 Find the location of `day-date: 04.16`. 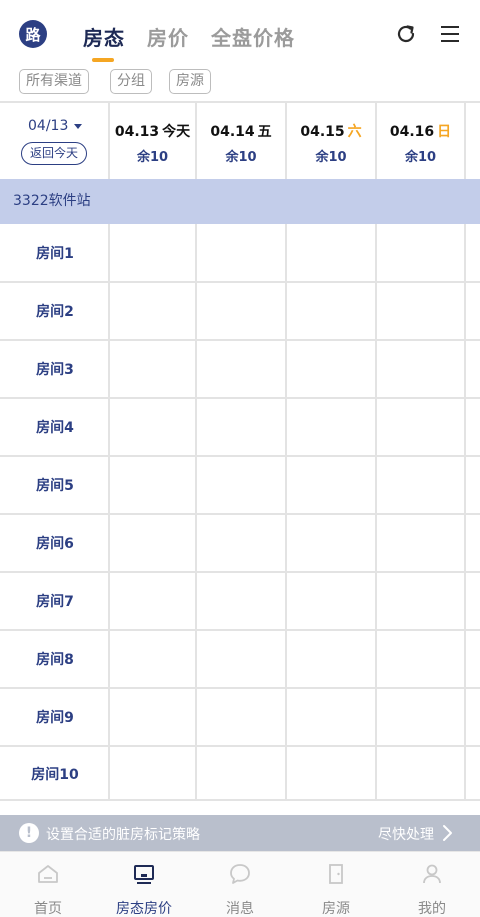

day-date: 04.16 is located at coordinates (412, 132).